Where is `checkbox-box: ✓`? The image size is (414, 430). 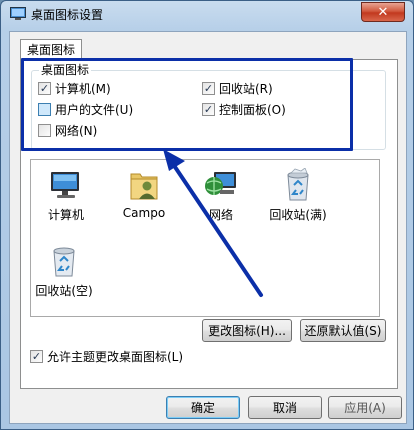
checkbox-box: ✓ is located at coordinates (36, 356).